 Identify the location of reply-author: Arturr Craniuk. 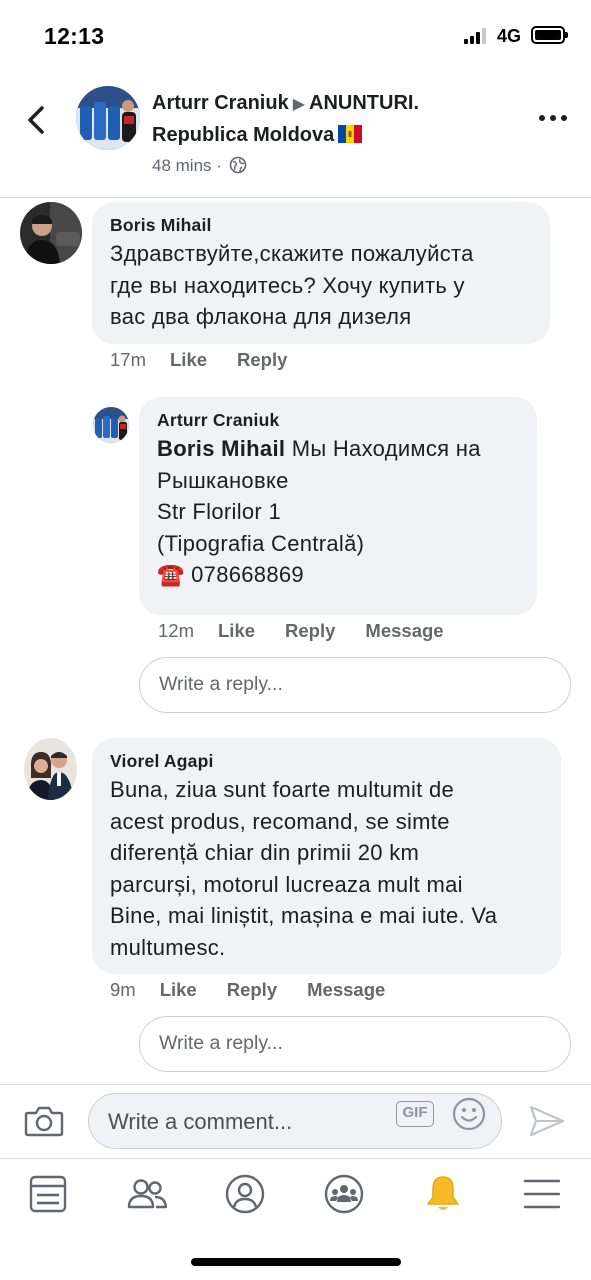
(338, 420).